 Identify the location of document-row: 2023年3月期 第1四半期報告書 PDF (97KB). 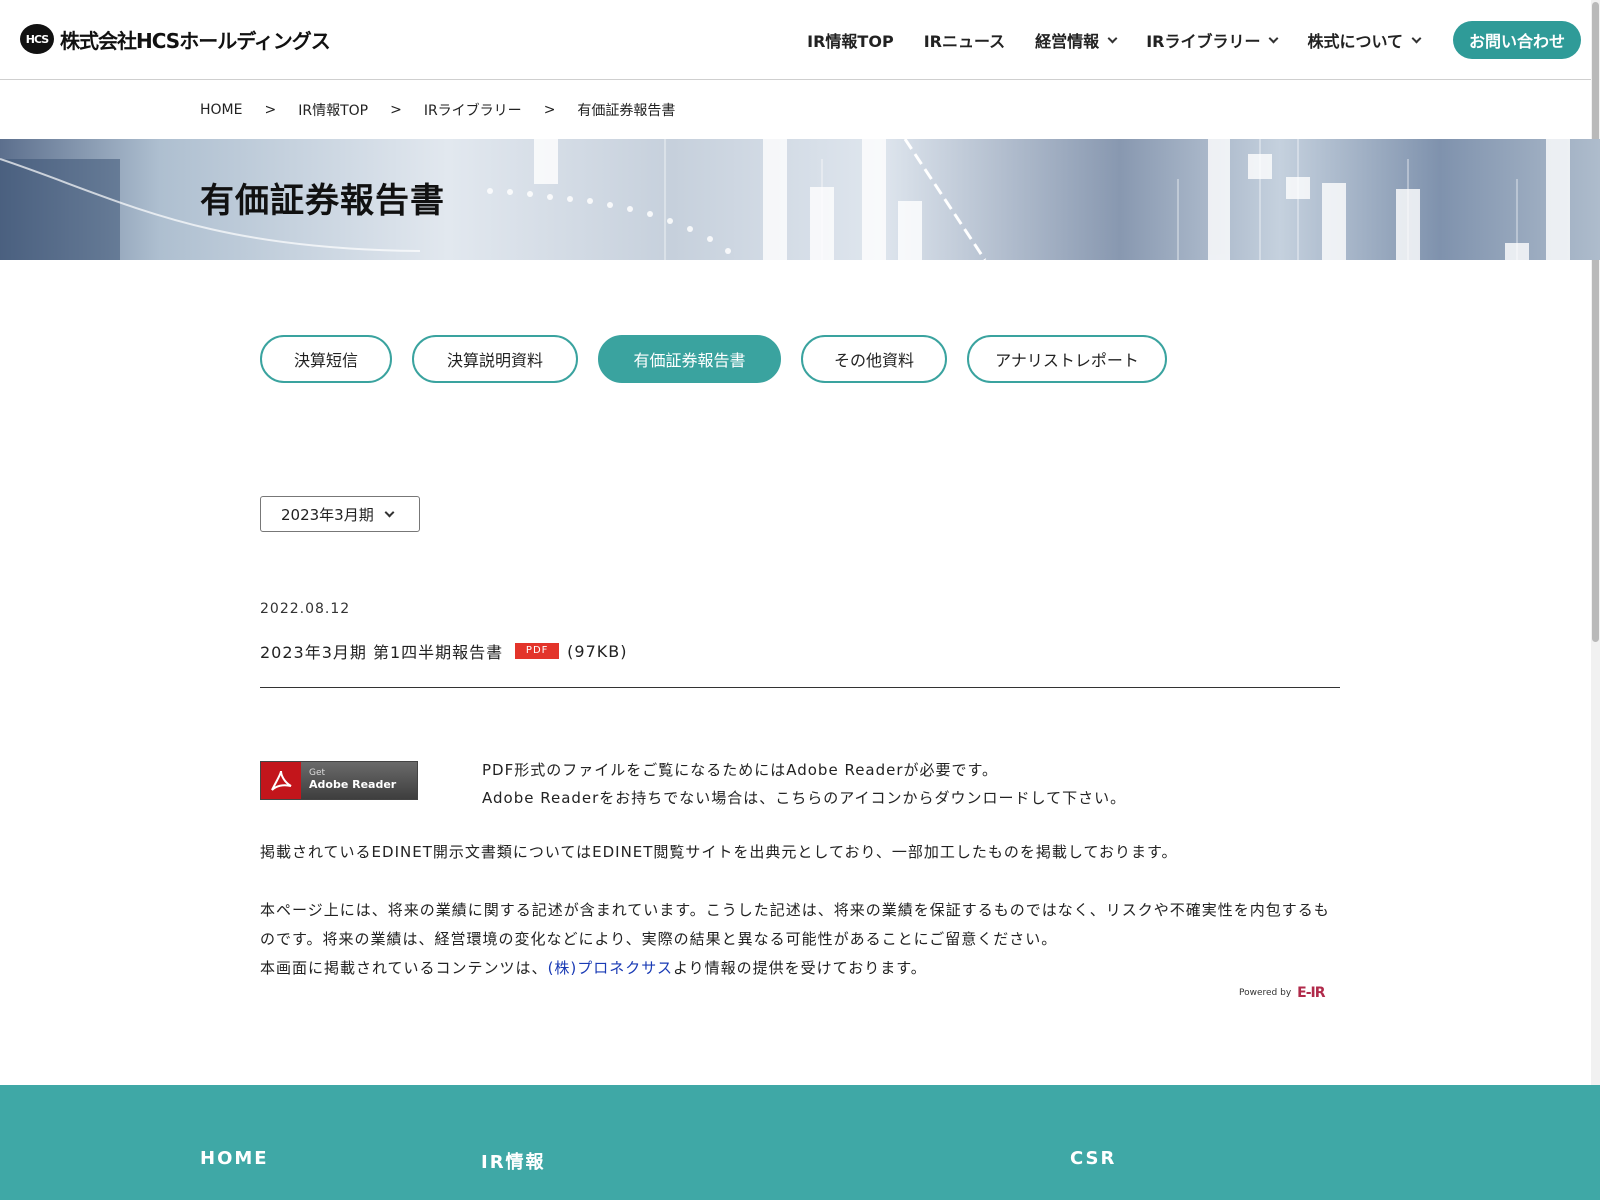
(443, 651).